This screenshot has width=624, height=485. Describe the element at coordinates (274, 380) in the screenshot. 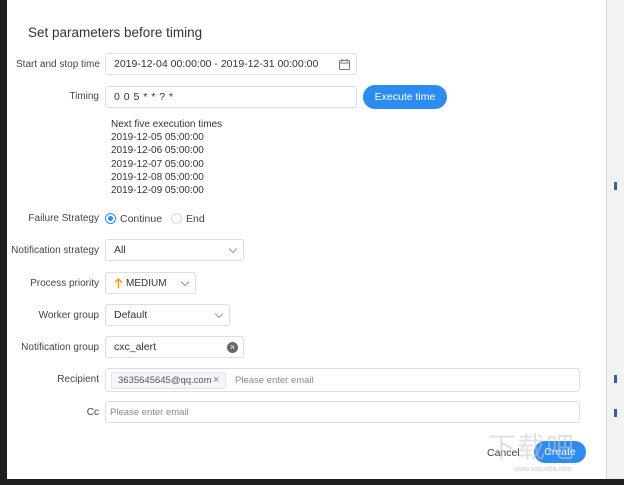

I see `recipient-placeholder: Please enter email` at that location.